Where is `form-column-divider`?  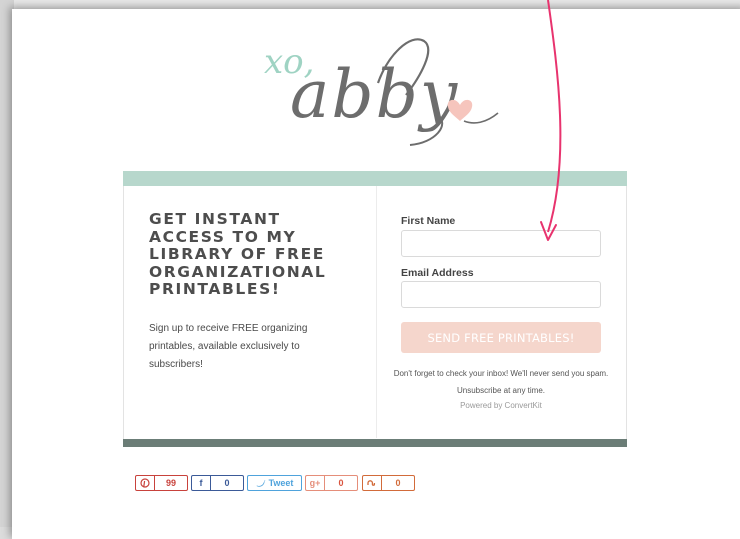
form-column-divider is located at coordinates (376, 312).